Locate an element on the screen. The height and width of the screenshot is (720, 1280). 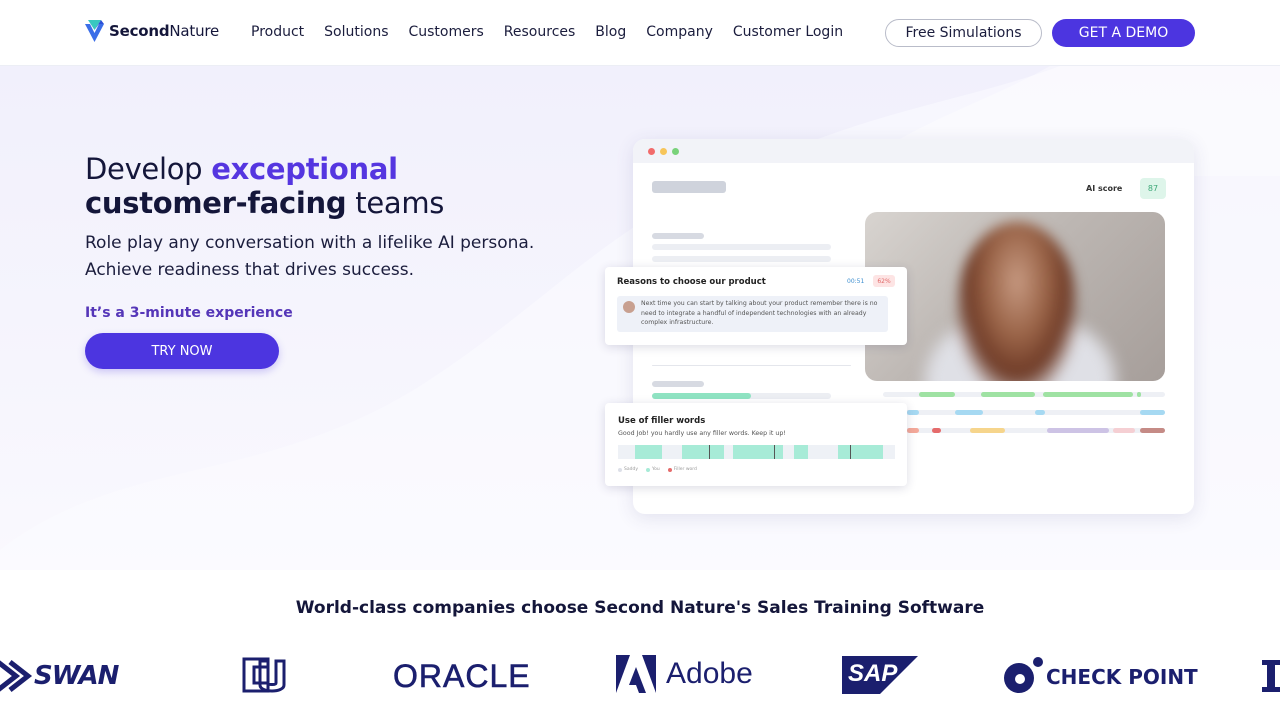
adobe-logo: Adobe is located at coordinates (684, 674).